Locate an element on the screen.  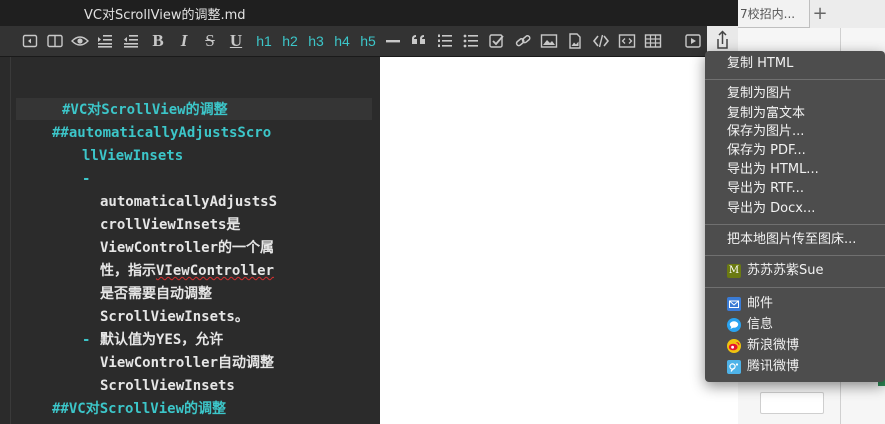
gutter is located at coordinates (10, 240).